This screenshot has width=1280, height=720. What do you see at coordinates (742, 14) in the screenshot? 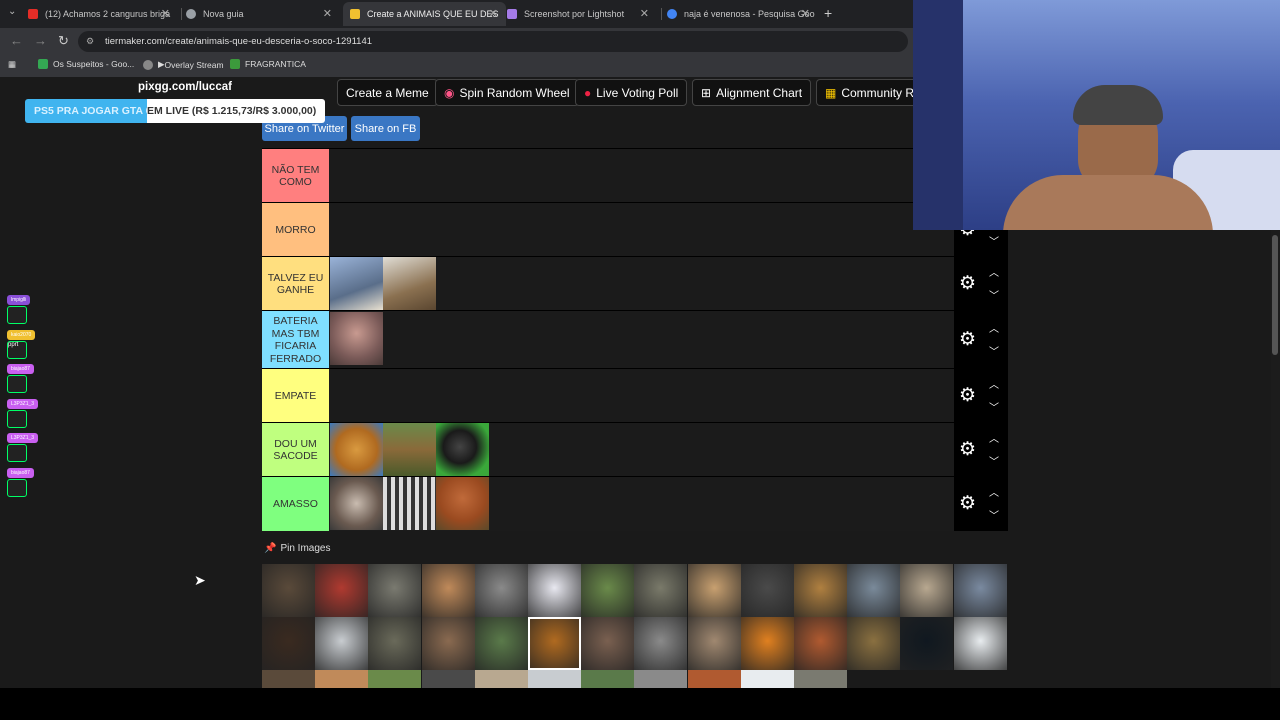
I see `tab-google: naja é venenosa - Pesquisa Goo ✕` at bounding box center [742, 14].